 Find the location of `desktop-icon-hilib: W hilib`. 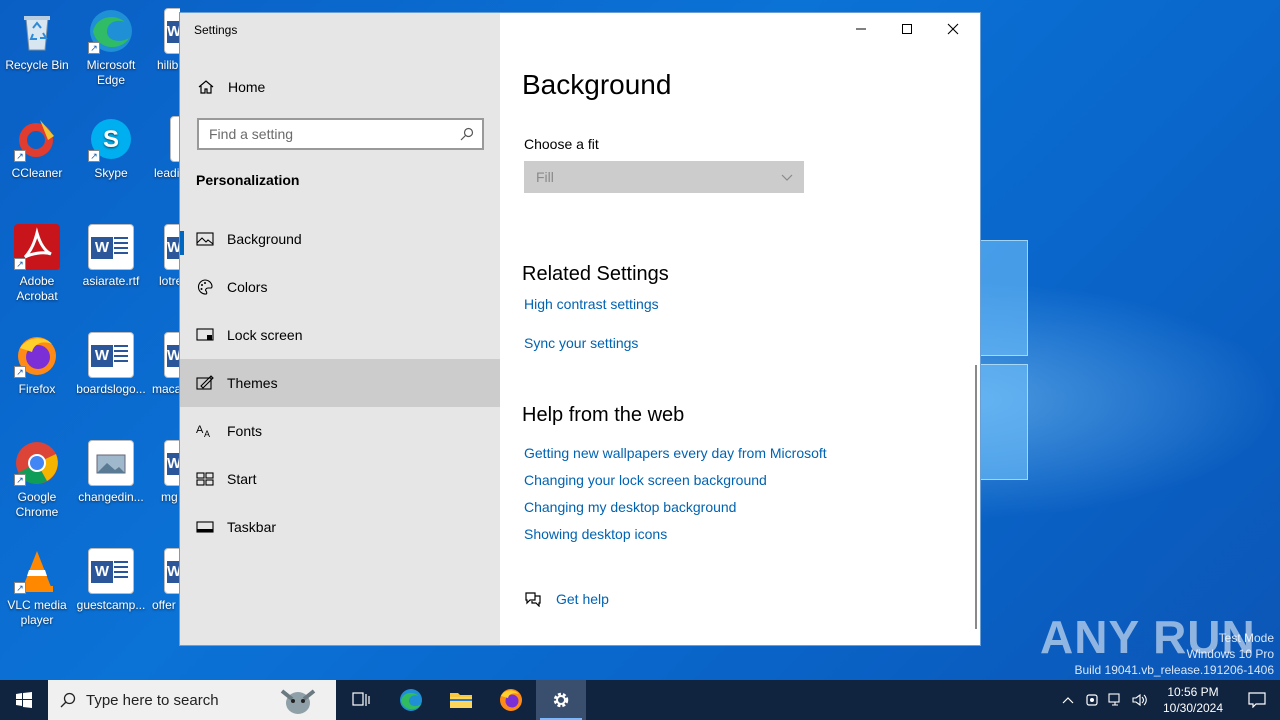

desktop-icon-hilib: W hilib is located at coordinates (162, 40).